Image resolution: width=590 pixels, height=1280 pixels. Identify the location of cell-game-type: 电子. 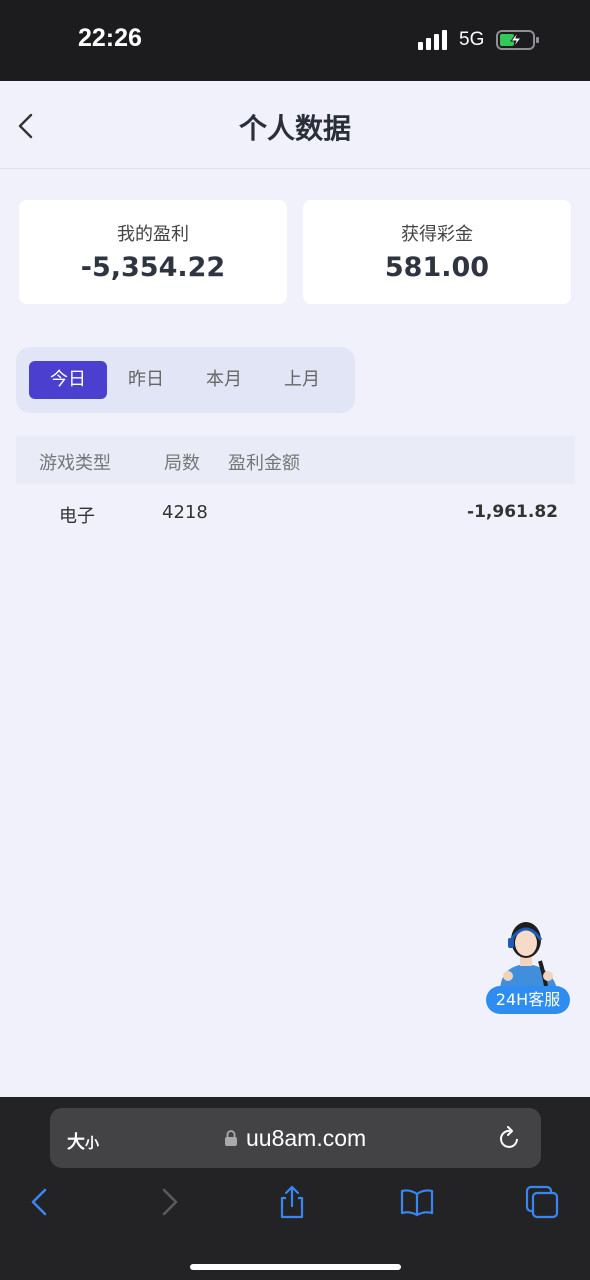
(77, 516).